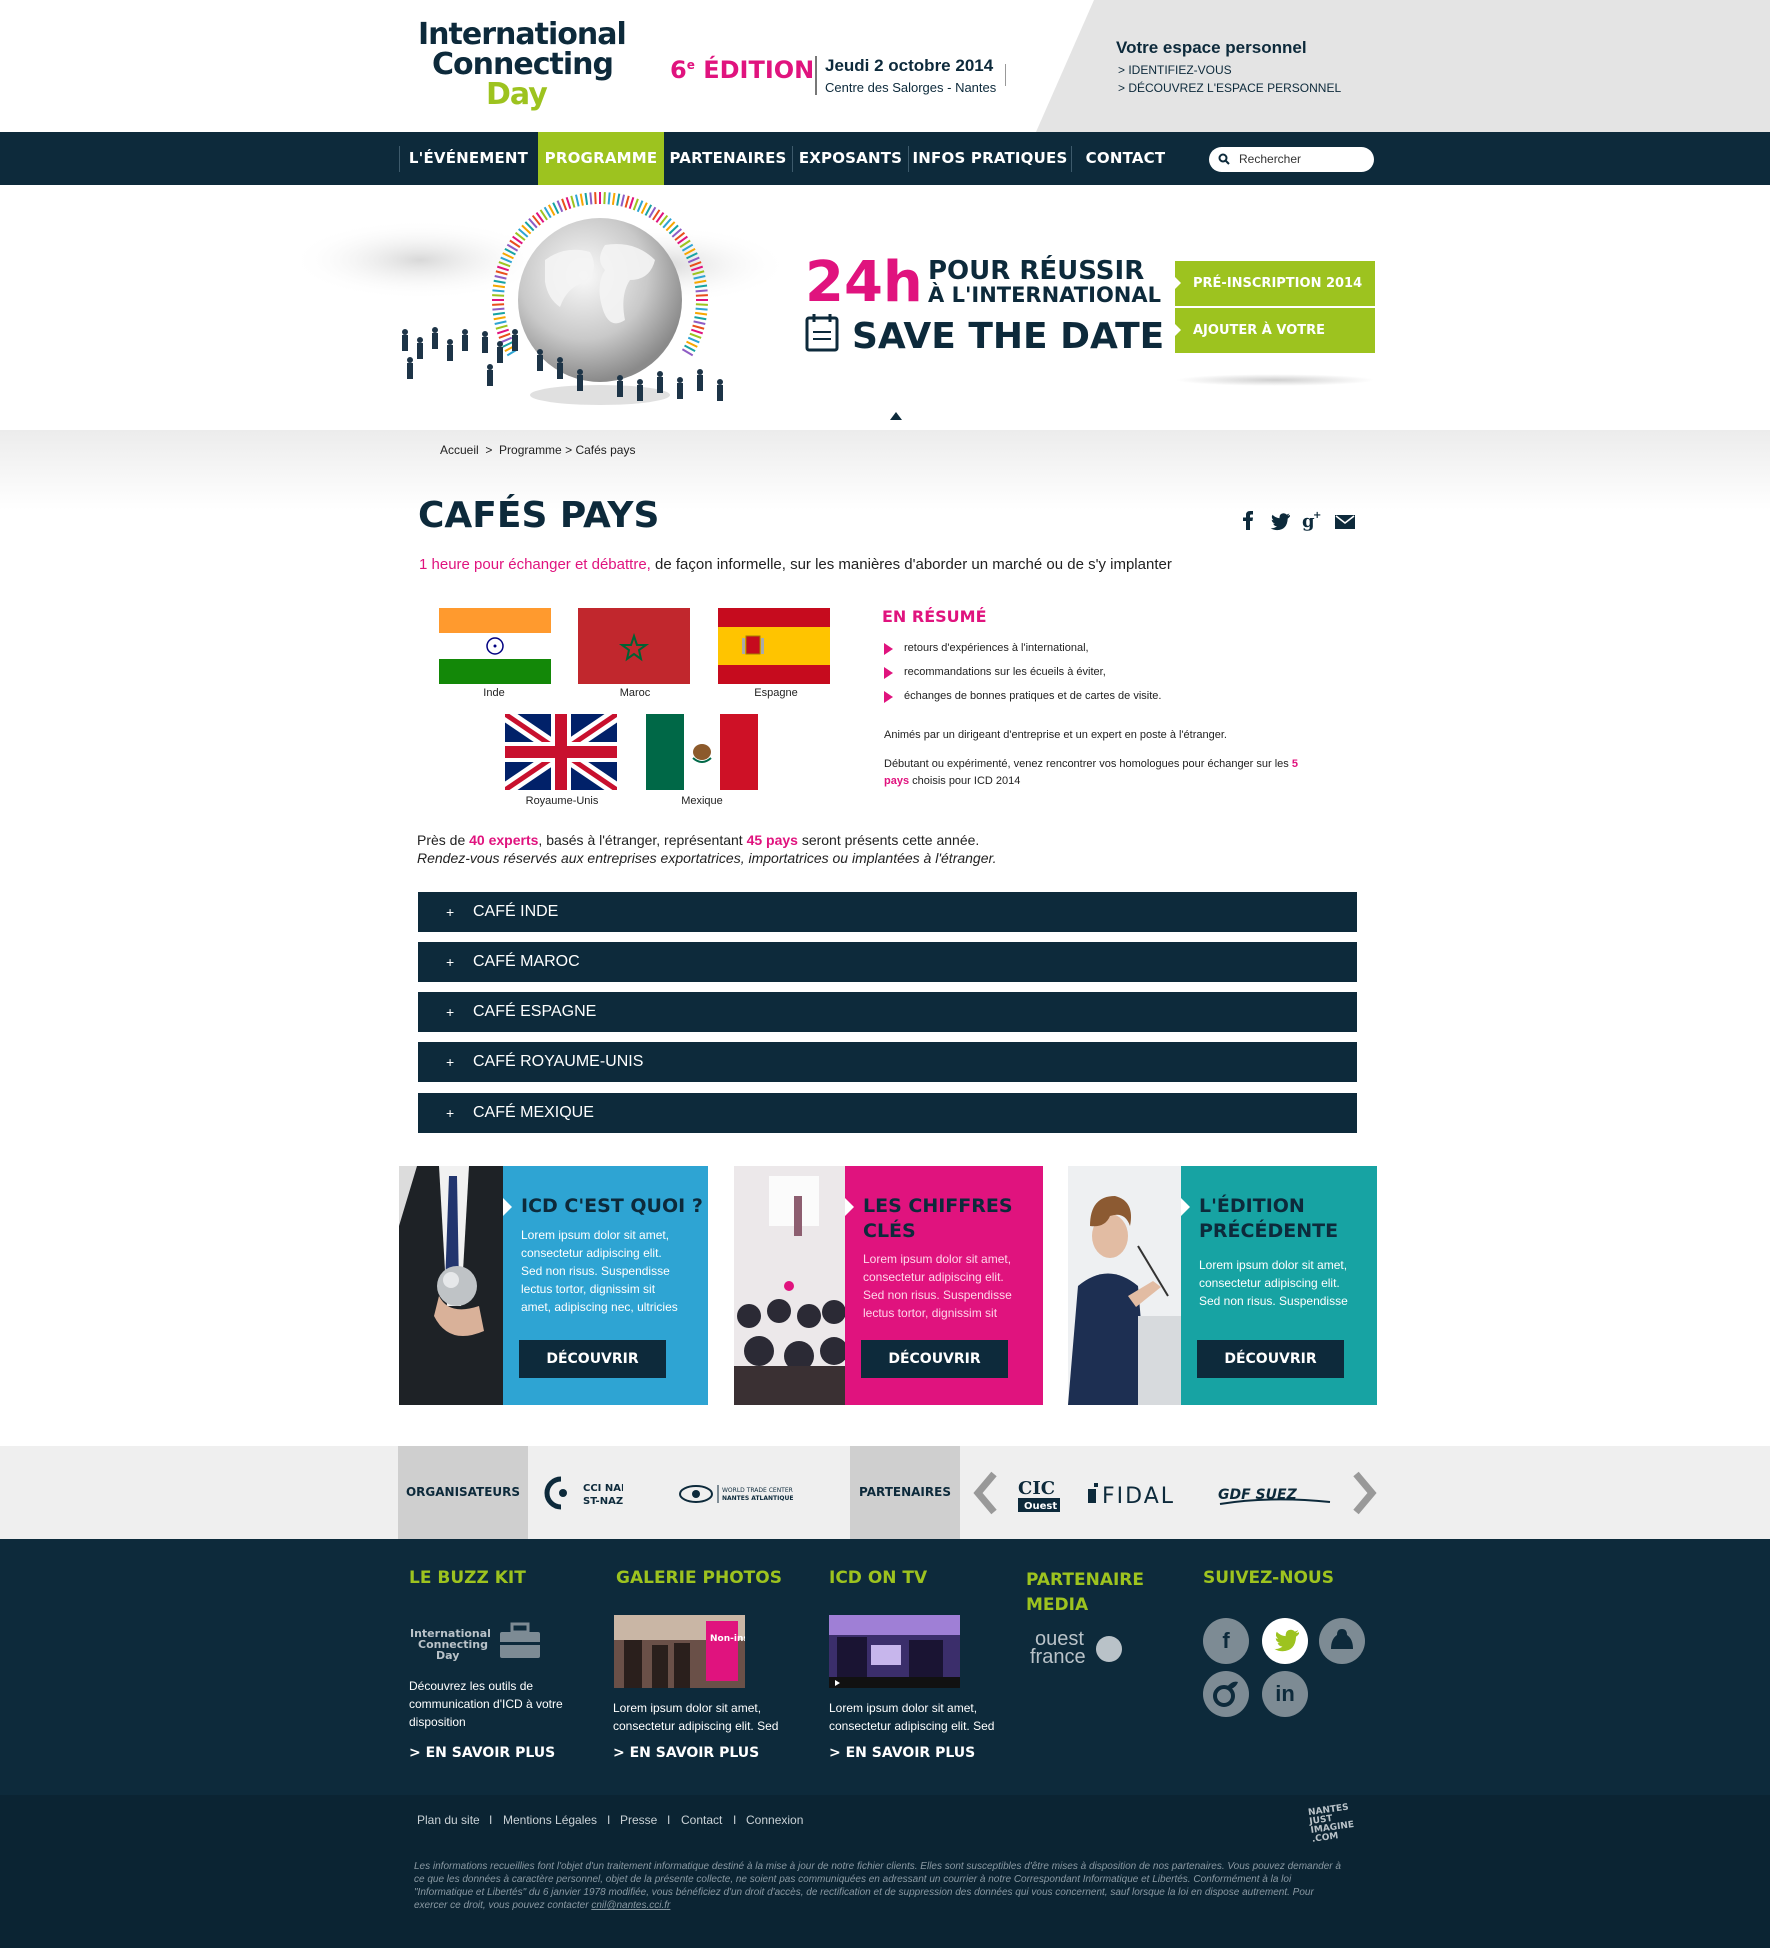 The width and height of the screenshot is (1770, 1948). Describe the element at coordinates (517, 94) in the screenshot. I see `logo-line-3: Day` at that location.